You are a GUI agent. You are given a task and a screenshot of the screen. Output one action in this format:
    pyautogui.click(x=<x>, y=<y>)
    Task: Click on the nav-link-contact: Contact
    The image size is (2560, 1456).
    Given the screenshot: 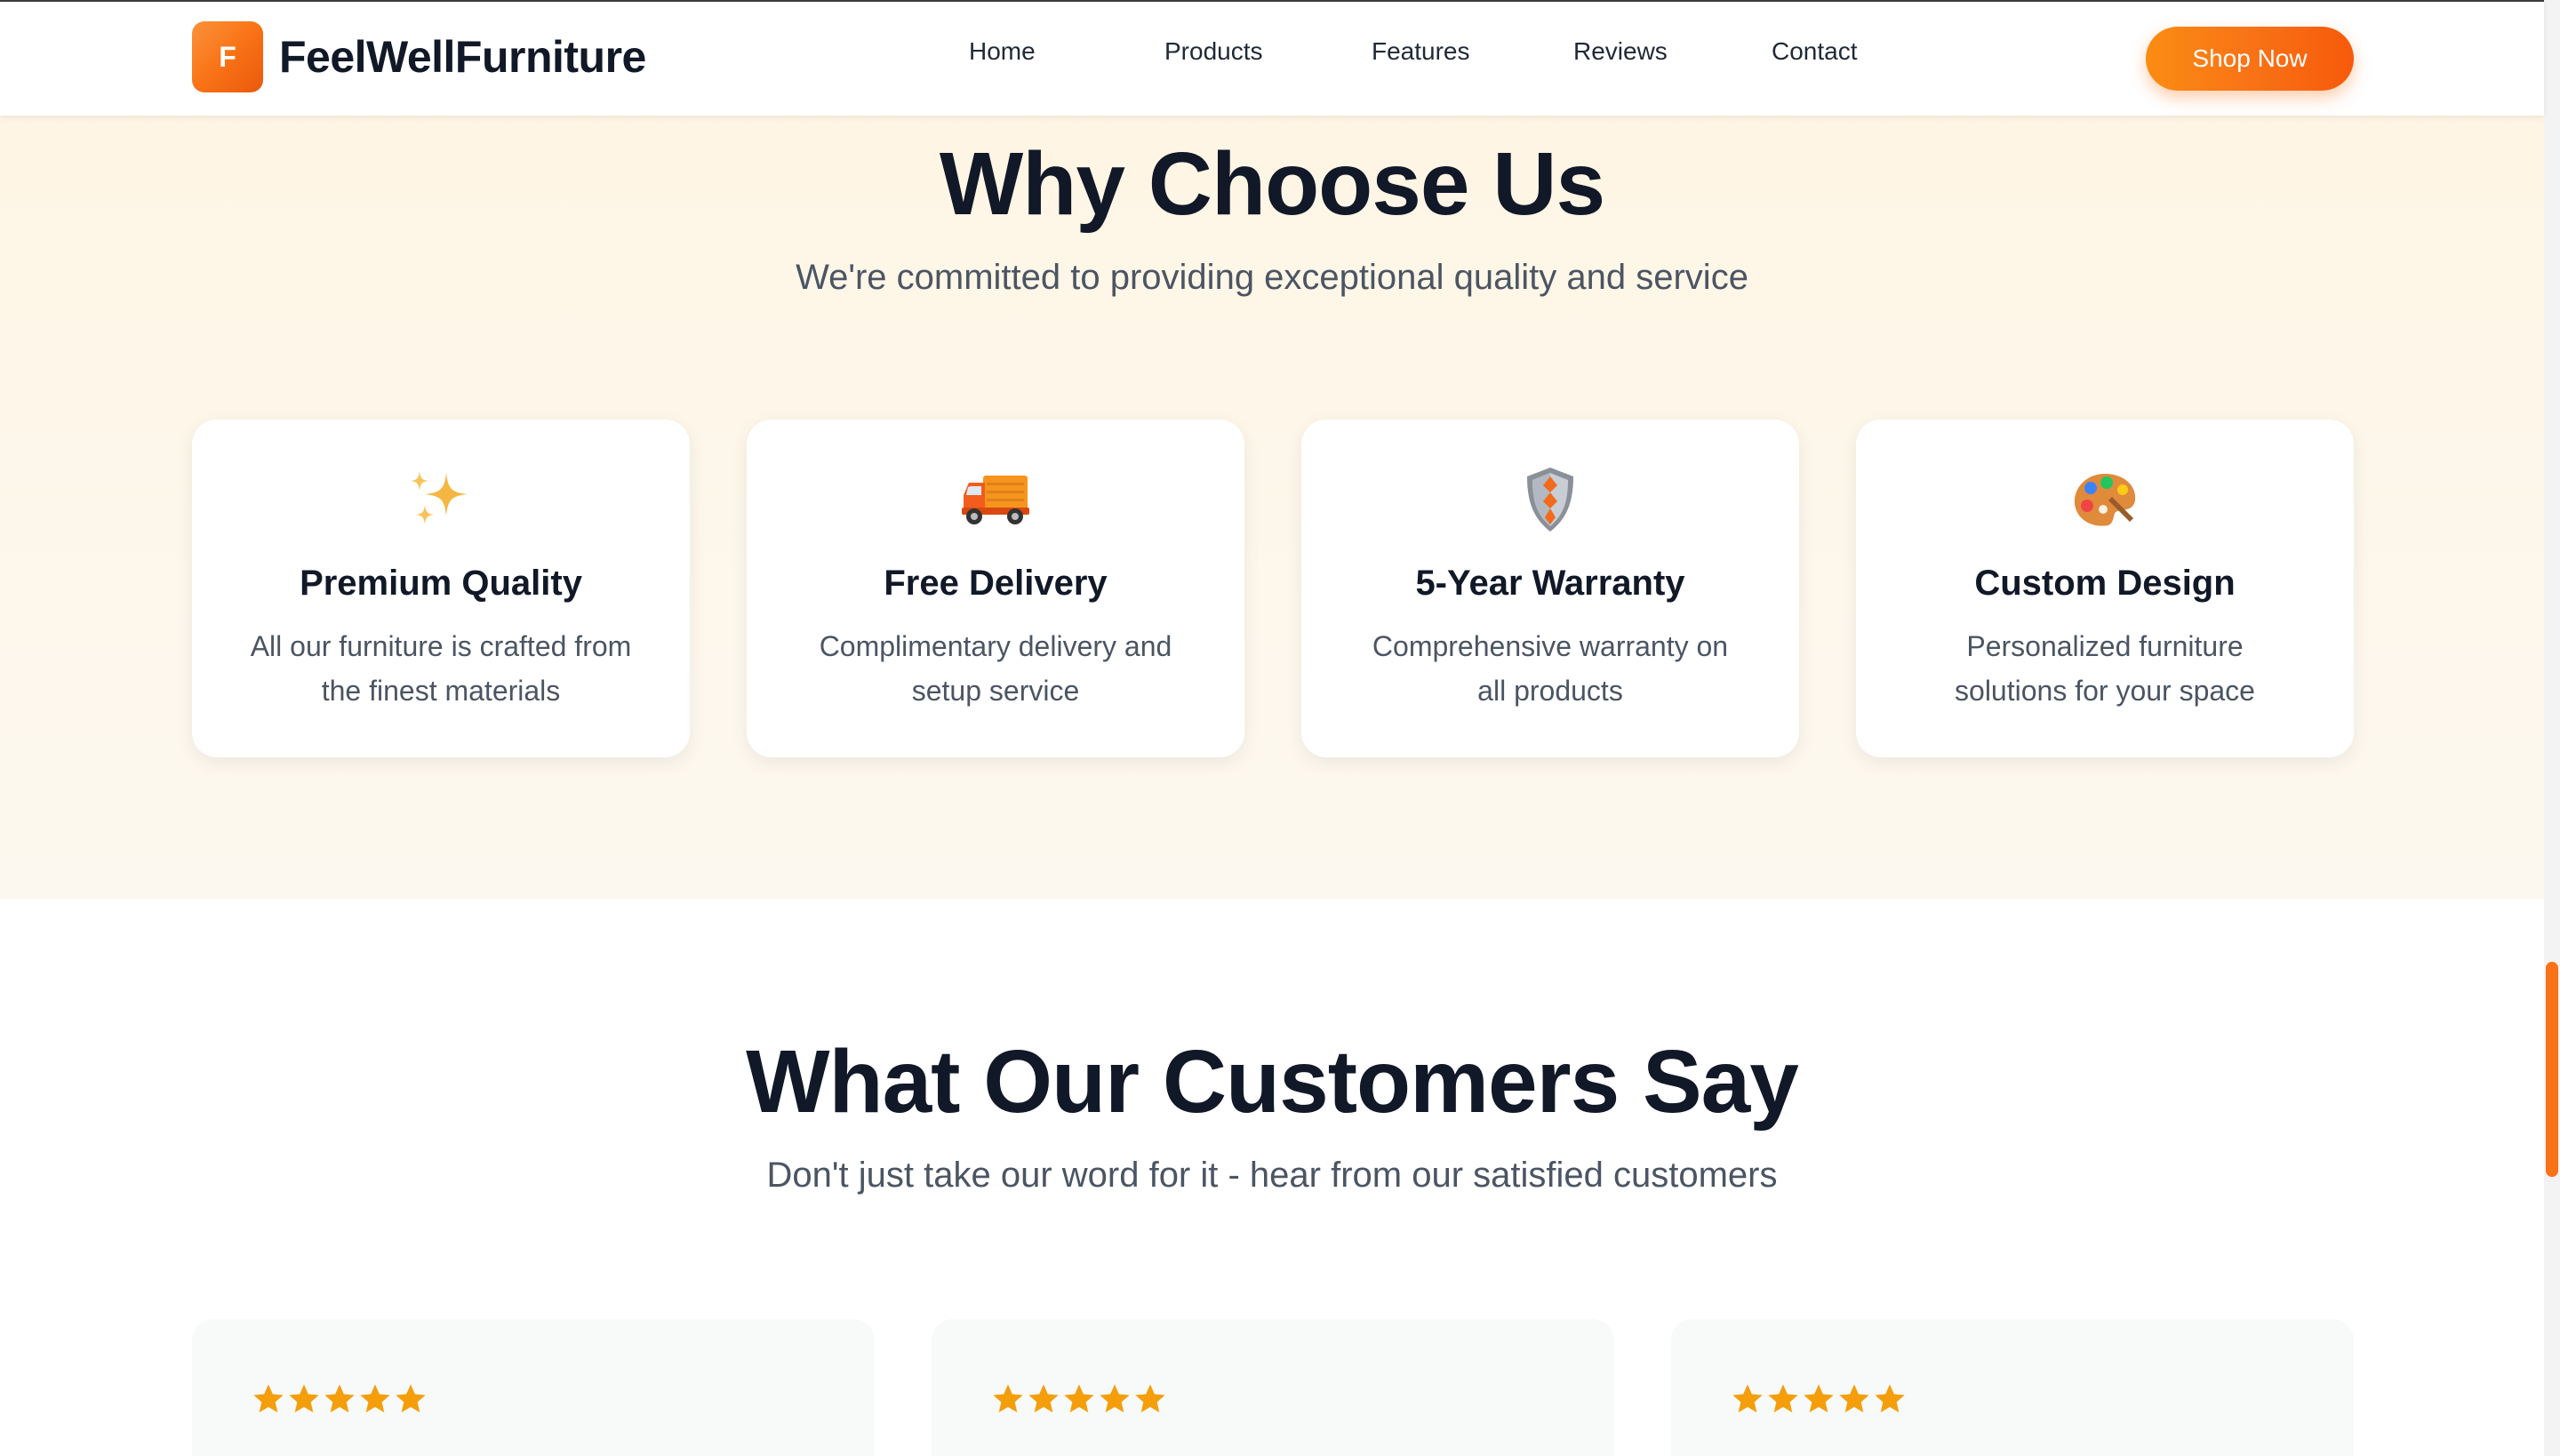 What is the action you would take?
    pyautogui.click(x=1815, y=51)
    